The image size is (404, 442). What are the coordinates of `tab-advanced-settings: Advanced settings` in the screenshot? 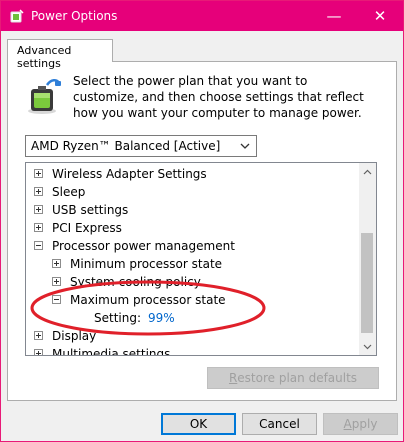 It's located at (60, 54).